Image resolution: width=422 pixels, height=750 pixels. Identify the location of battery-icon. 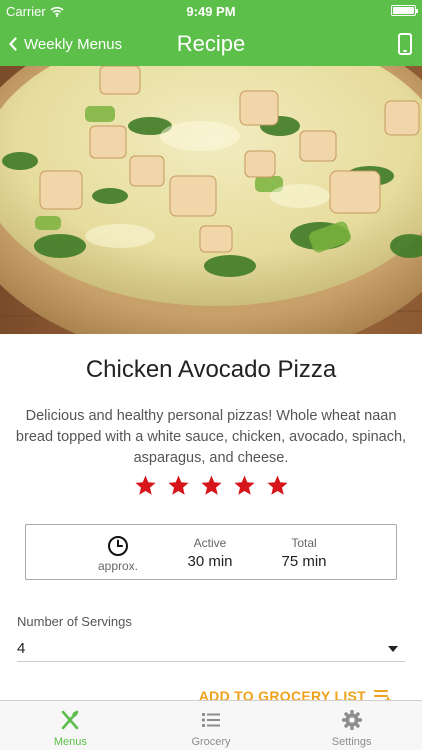
(404, 10).